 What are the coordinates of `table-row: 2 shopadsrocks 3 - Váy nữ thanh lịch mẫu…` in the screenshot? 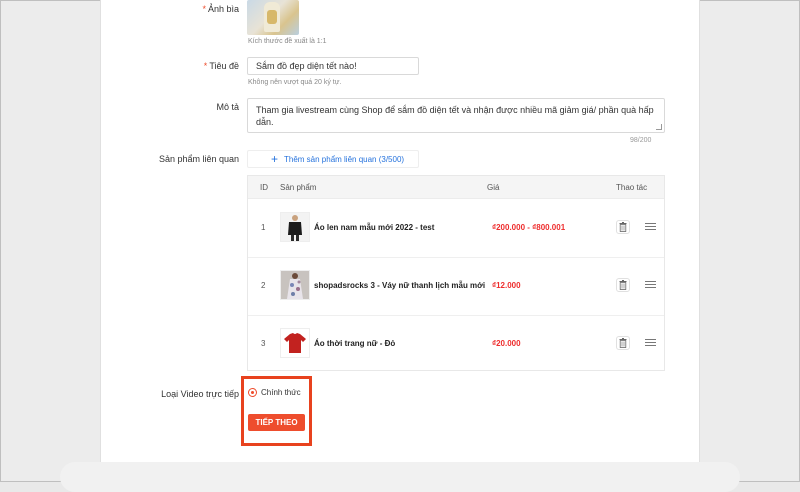 It's located at (456, 286).